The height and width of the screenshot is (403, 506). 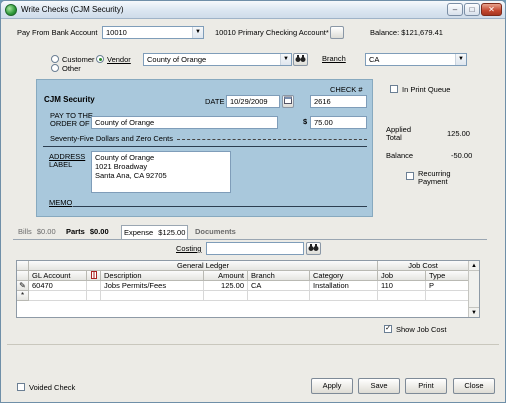 I want to click on date-field: 10/29/2009, so click(x=253, y=101).